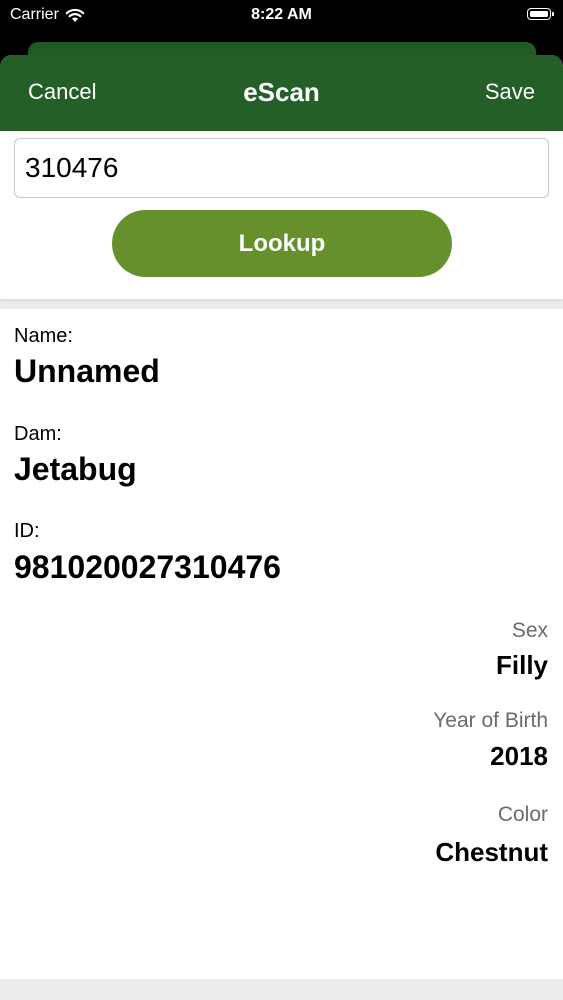 Image resolution: width=563 pixels, height=1000 pixels. What do you see at coordinates (147, 567) in the screenshot?
I see `id-value: 981020027310476` at bounding box center [147, 567].